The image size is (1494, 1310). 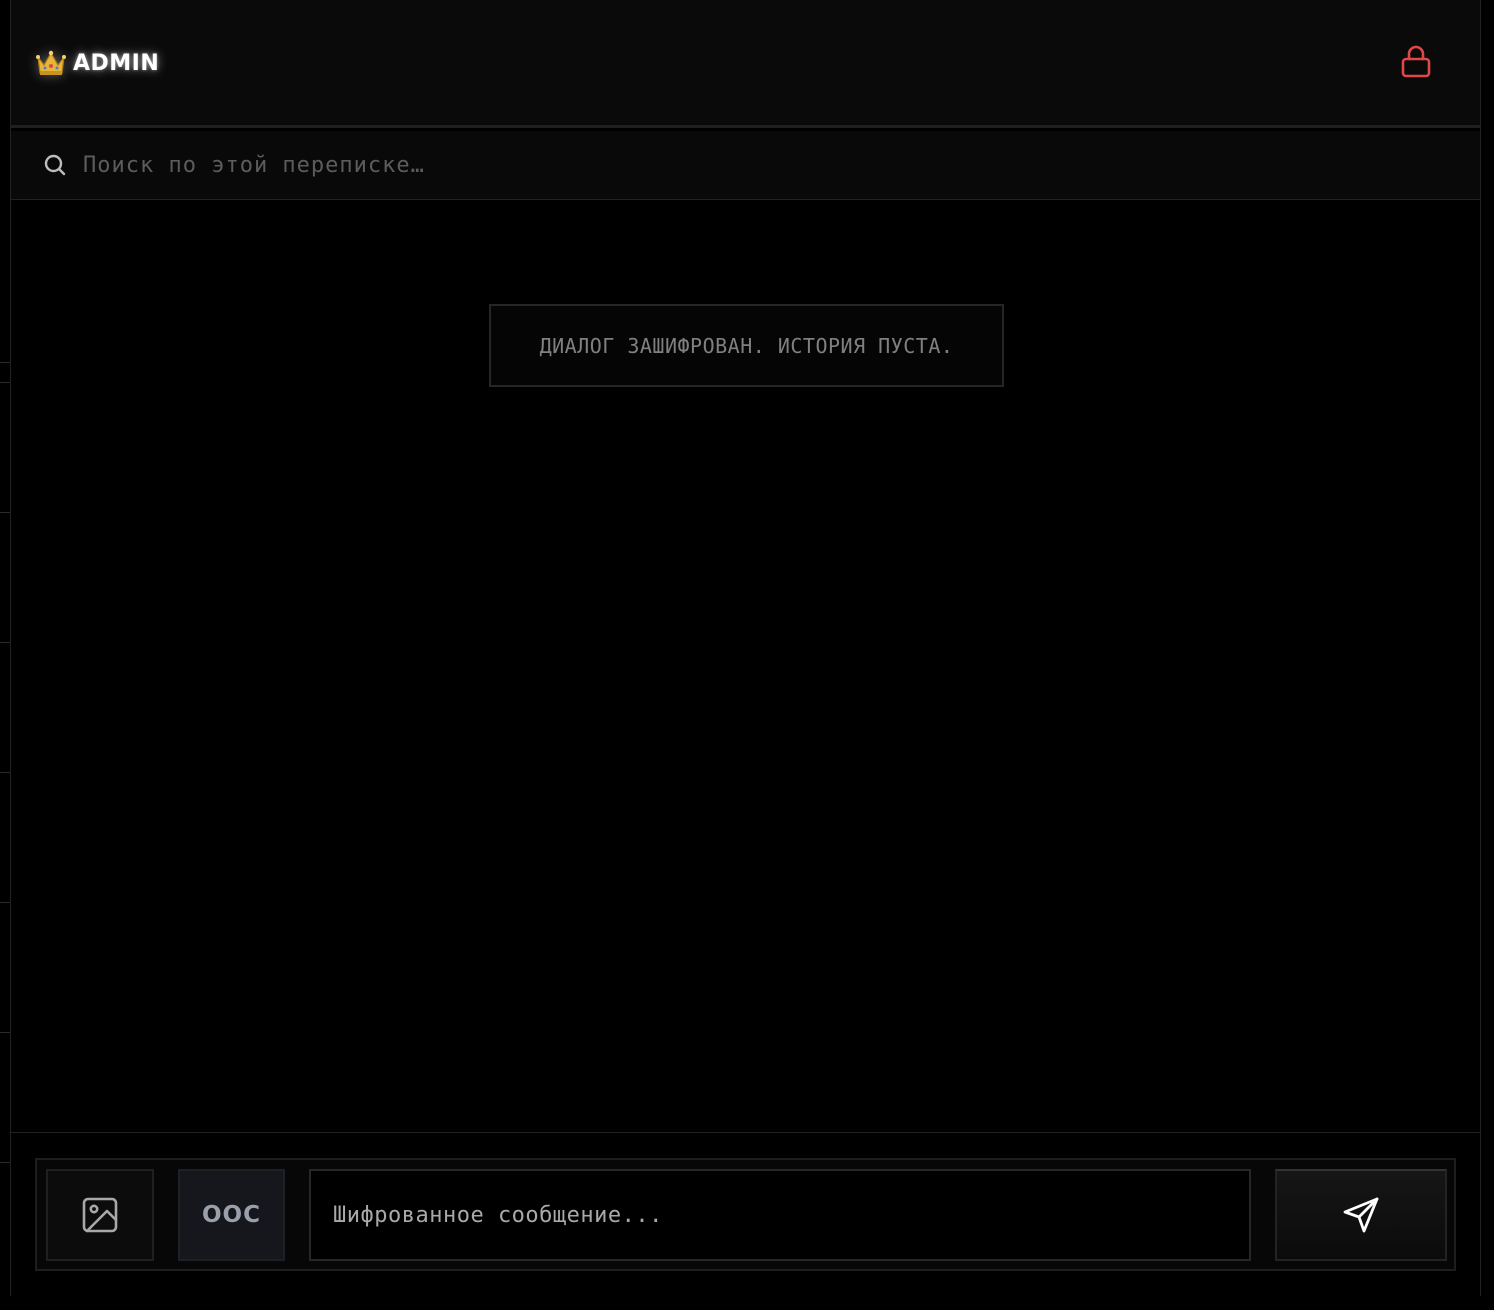 I want to click on chat-header: ADMIN, so click(x=745, y=64).